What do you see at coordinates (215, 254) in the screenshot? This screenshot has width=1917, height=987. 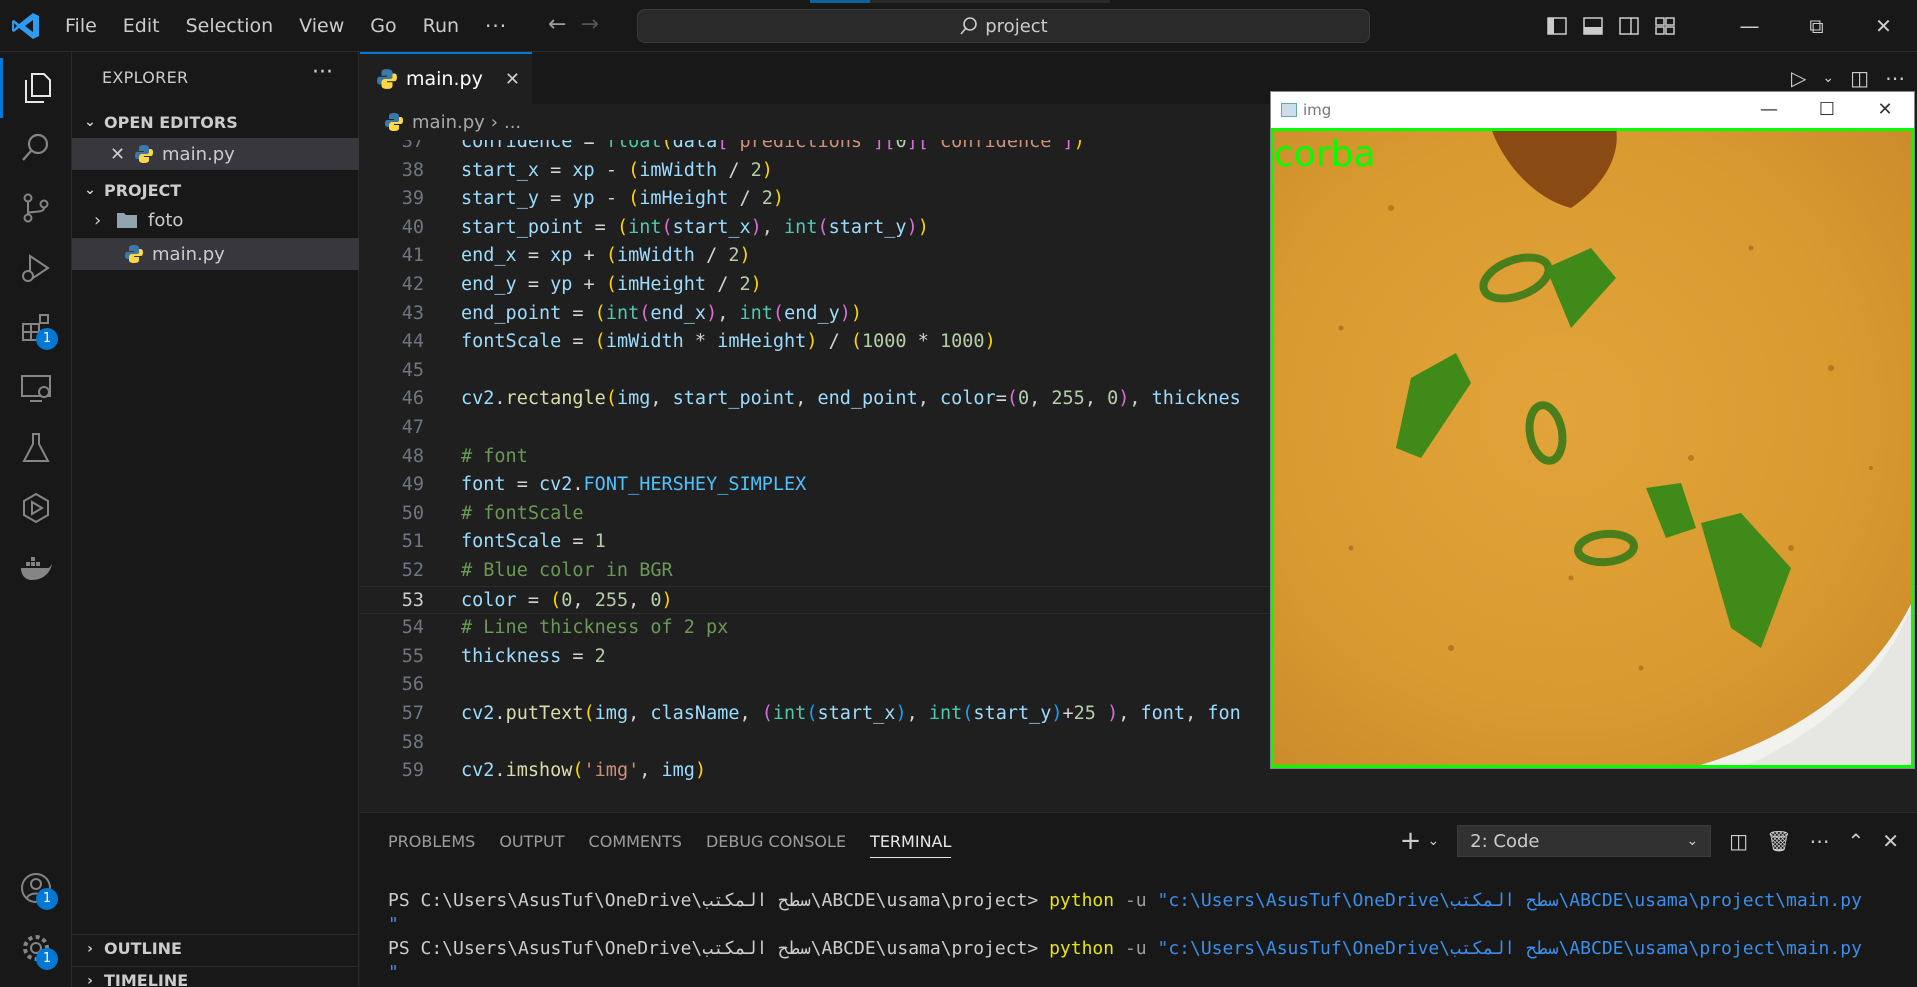 I see `tree-item-main-py: main.py` at bounding box center [215, 254].